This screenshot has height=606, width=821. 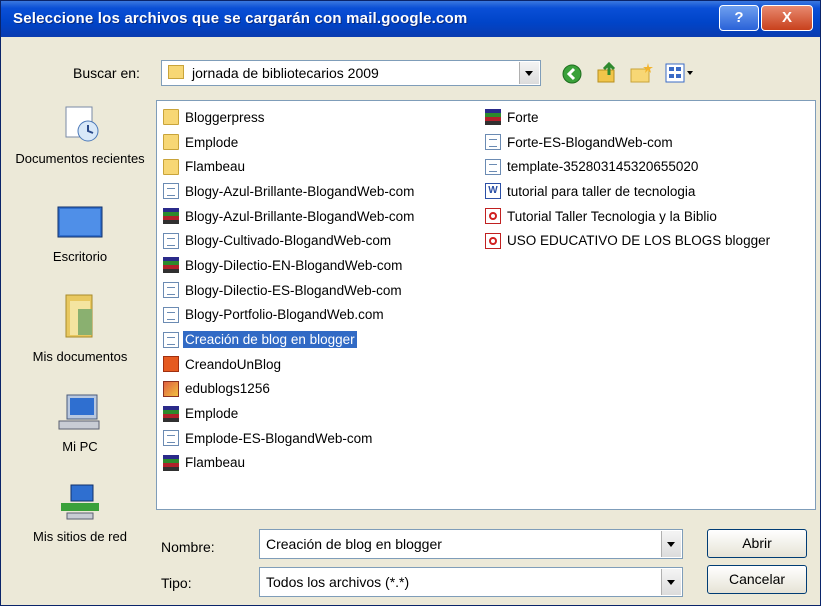 I want to click on ppt-icon, so click(x=171, y=364).